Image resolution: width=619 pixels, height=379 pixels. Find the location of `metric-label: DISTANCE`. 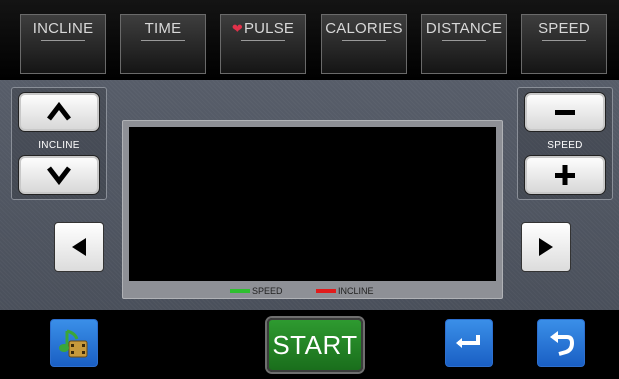

metric-label: DISTANCE is located at coordinates (464, 28).